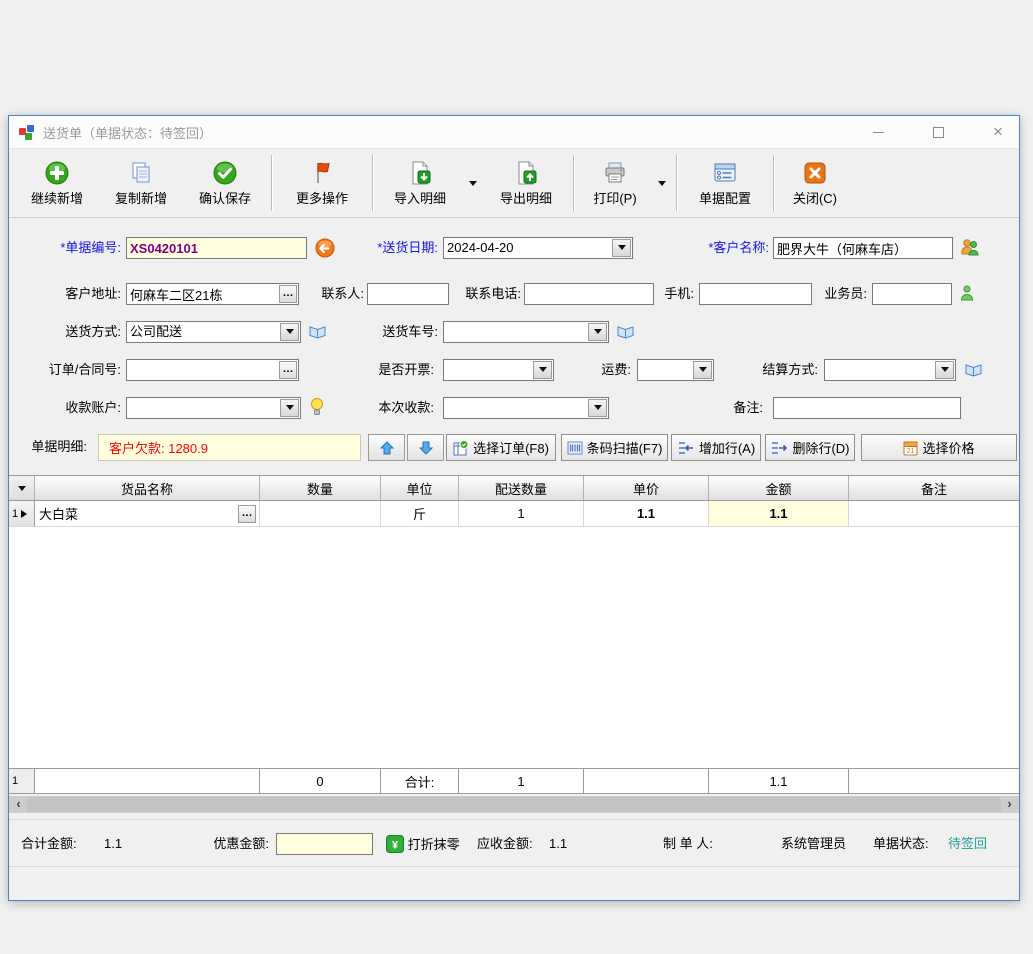 The width and height of the screenshot is (1033, 954). Describe the element at coordinates (725, 183) in the screenshot. I see `doc-config-button: 单据配置` at that location.